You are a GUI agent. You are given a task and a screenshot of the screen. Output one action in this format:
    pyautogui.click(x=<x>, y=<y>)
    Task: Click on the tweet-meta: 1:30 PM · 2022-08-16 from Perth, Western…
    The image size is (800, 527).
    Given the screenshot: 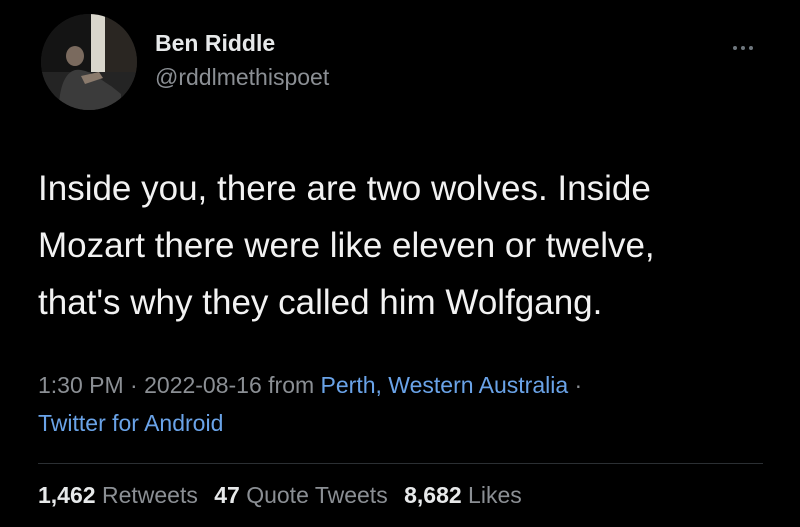 What is the action you would take?
    pyautogui.click(x=408, y=404)
    